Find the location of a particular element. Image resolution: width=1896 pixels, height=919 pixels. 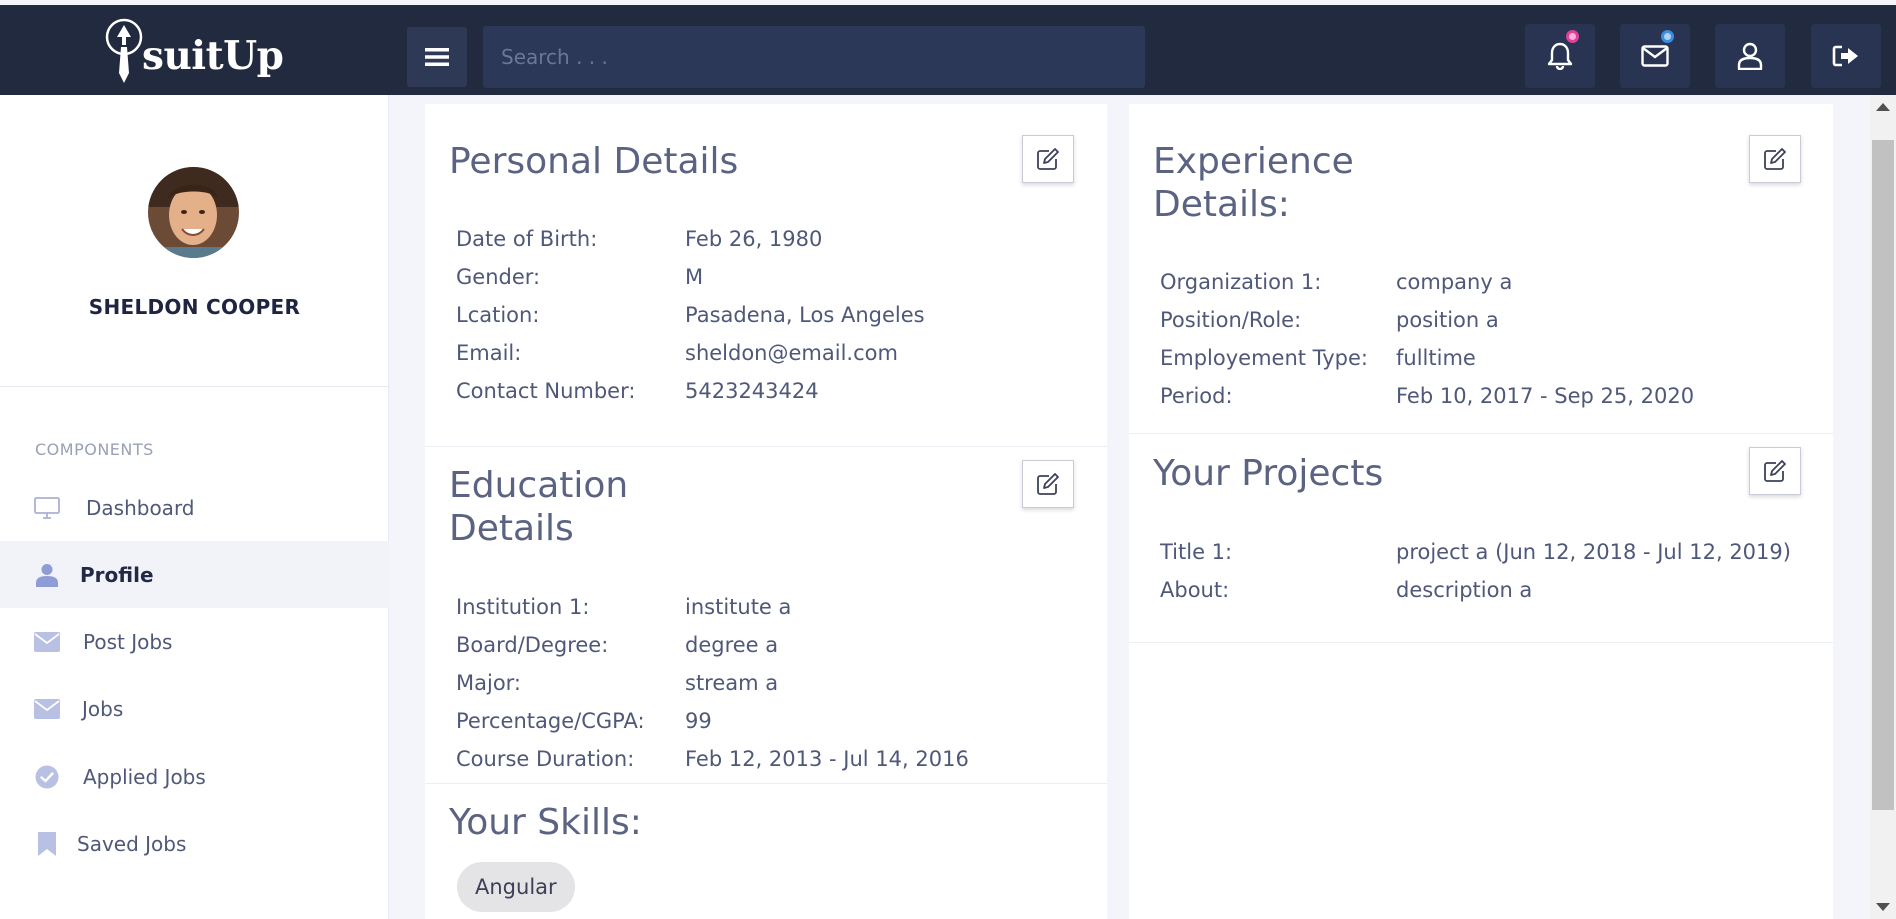

edit-education-details-button is located at coordinates (1048, 484).